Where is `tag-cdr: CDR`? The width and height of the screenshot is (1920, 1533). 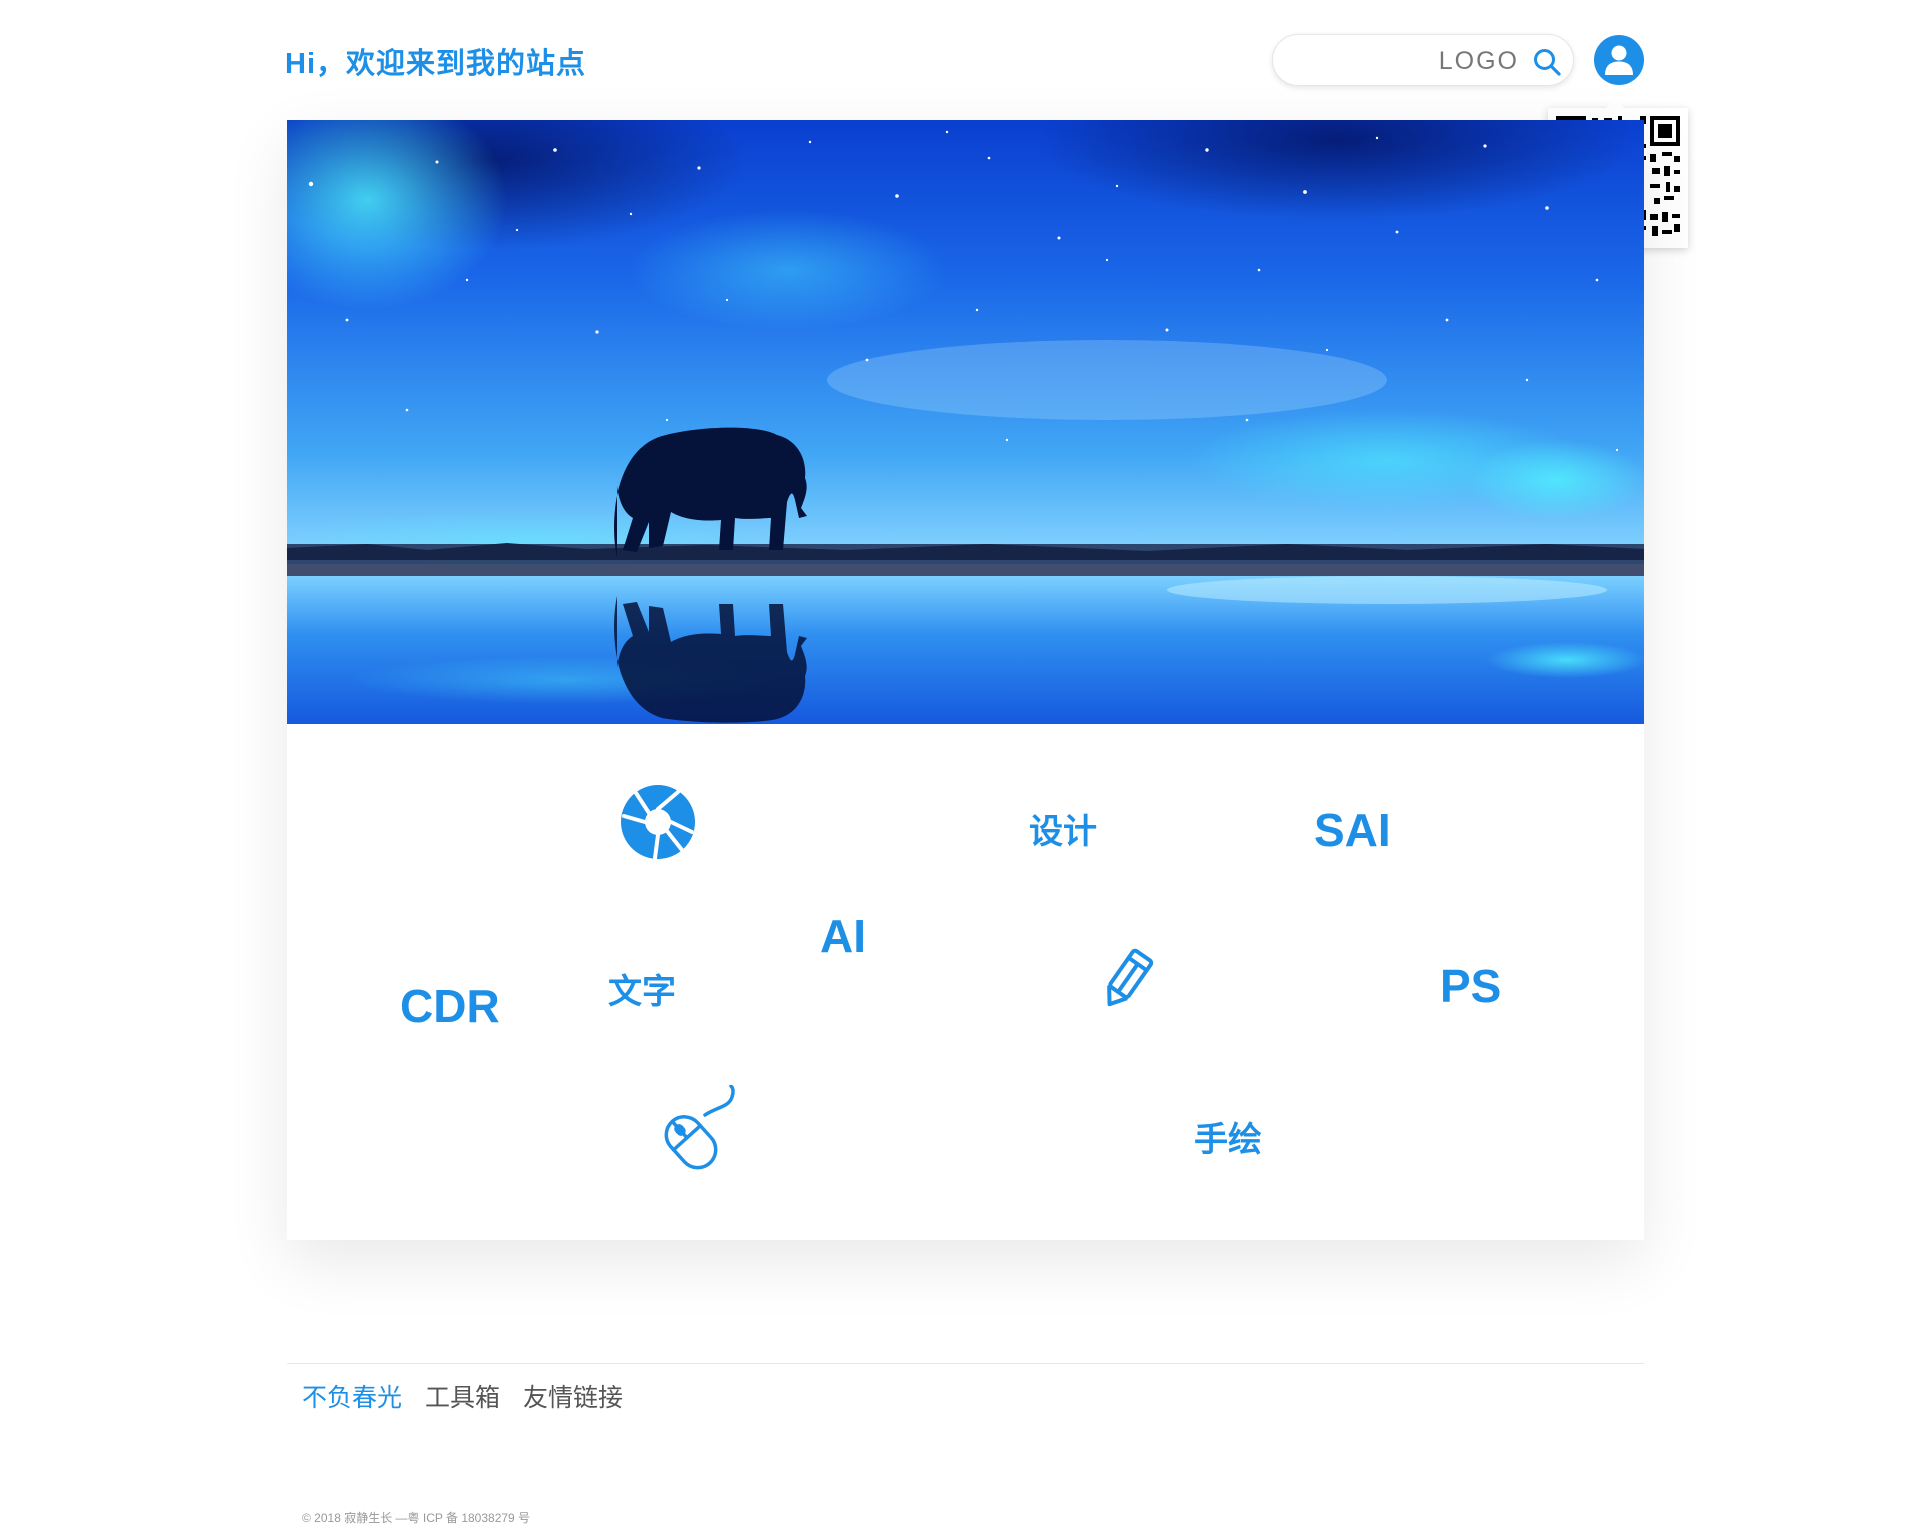 tag-cdr: CDR is located at coordinates (450, 1006).